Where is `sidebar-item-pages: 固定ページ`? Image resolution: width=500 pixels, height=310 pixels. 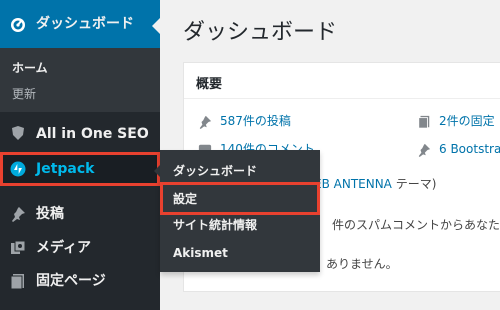
sidebar-item-pages: 固定ページ is located at coordinates (71, 281).